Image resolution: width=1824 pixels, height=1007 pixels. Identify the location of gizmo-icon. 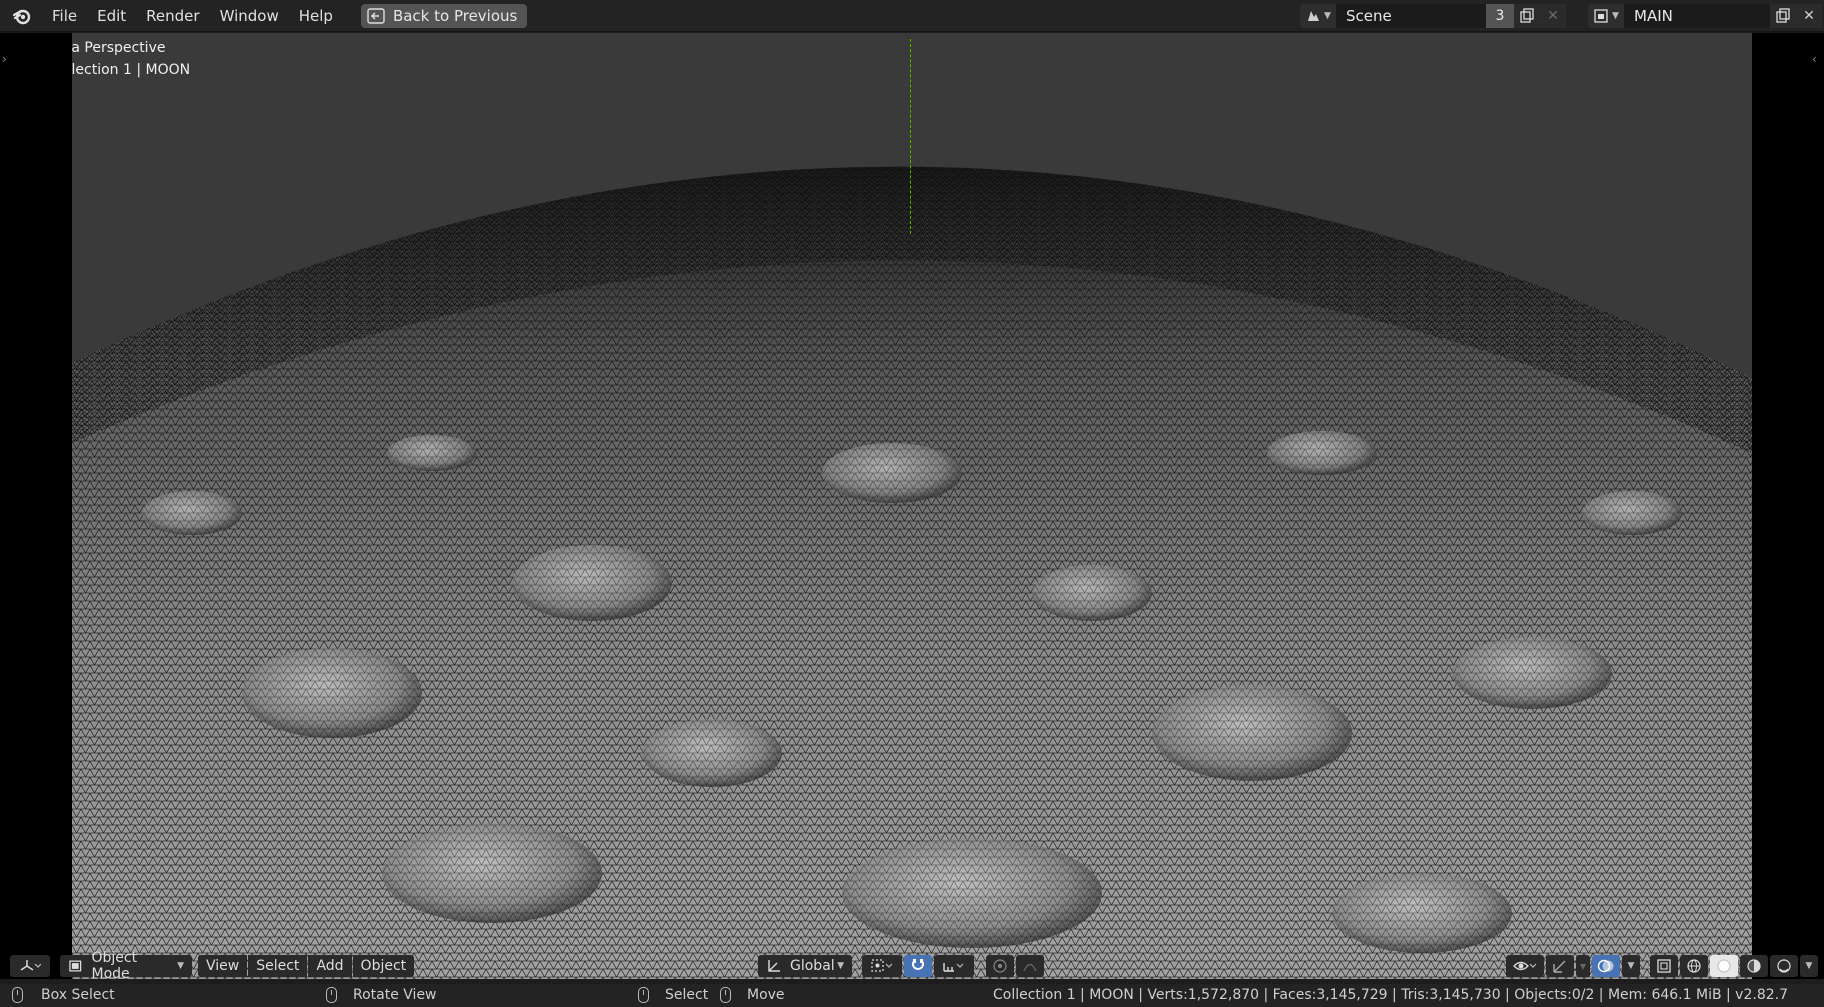
(1559, 966).